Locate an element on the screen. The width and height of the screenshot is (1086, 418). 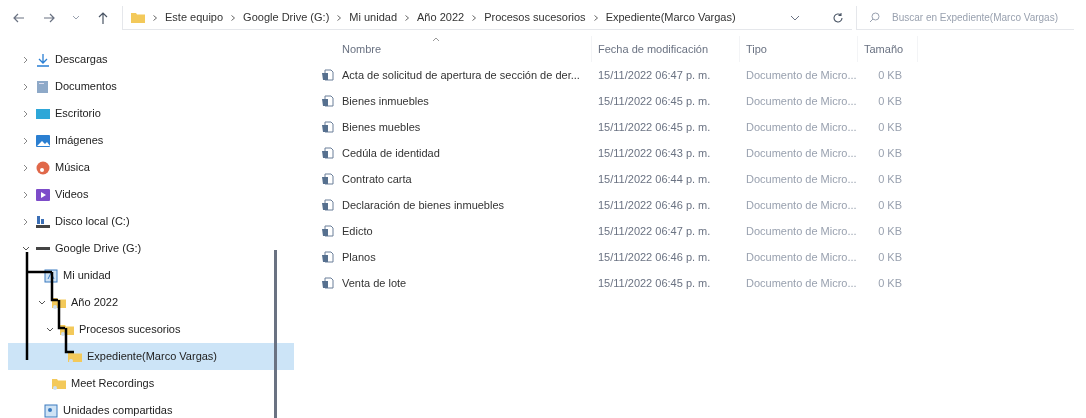
search-field: Buscar en Expediente(Marco Vargas) is located at coordinates (983, 17).